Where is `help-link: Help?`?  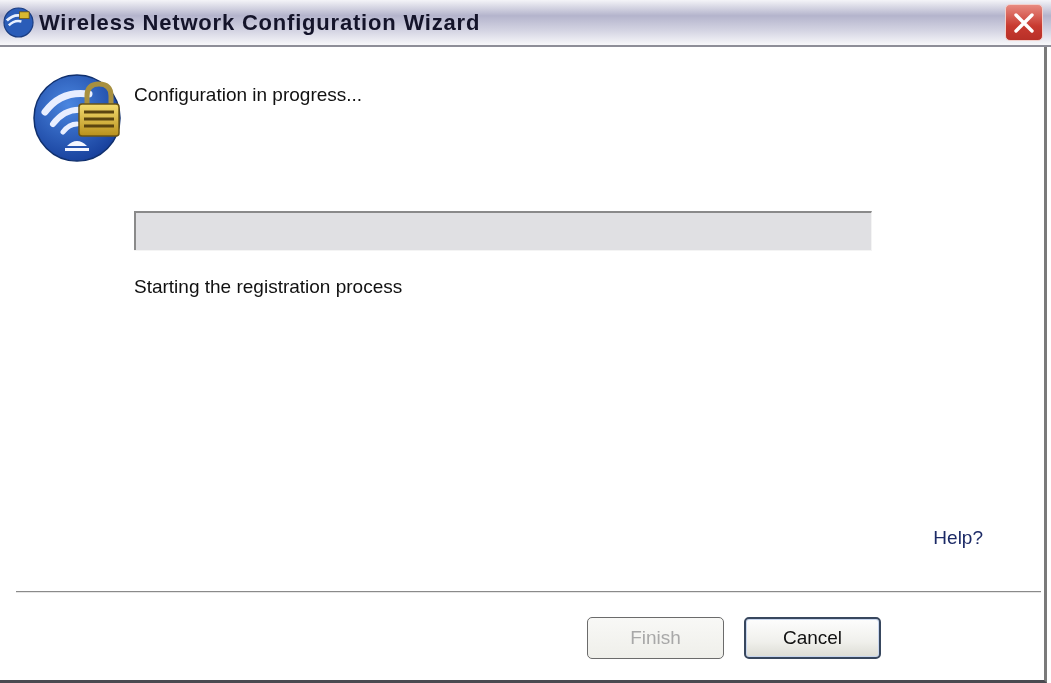
help-link: Help? is located at coordinates (958, 538).